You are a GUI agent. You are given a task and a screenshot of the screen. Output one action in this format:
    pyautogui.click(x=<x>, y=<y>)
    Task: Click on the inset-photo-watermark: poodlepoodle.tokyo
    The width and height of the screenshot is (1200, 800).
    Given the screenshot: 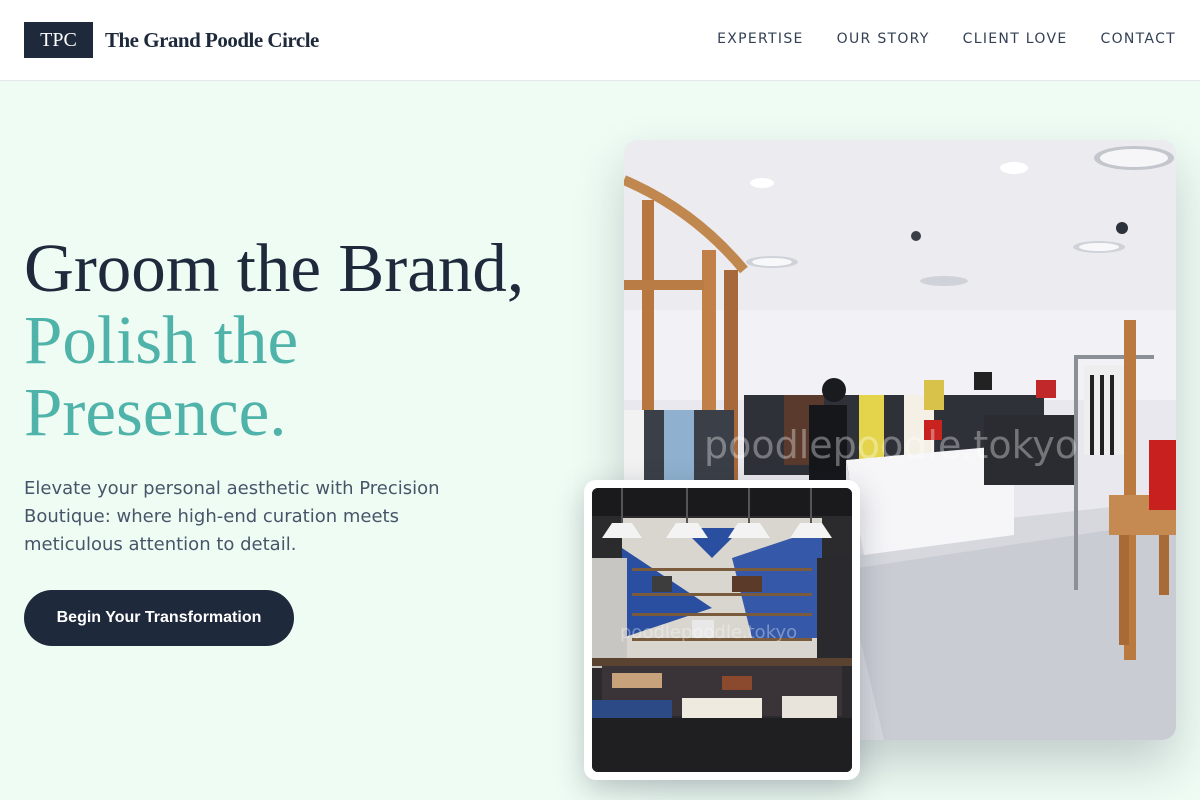 What is the action you would take?
    pyautogui.click(x=709, y=632)
    